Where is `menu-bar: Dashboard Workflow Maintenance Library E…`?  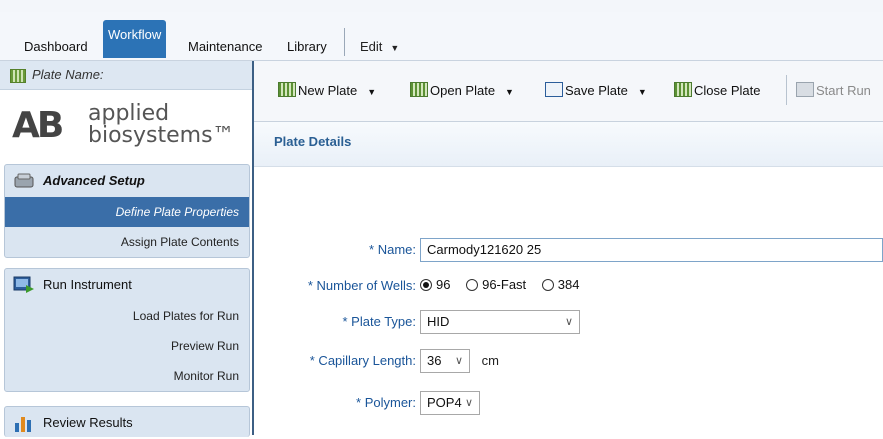
menu-bar: Dashboard Workflow Maintenance Library E… is located at coordinates (441, 36).